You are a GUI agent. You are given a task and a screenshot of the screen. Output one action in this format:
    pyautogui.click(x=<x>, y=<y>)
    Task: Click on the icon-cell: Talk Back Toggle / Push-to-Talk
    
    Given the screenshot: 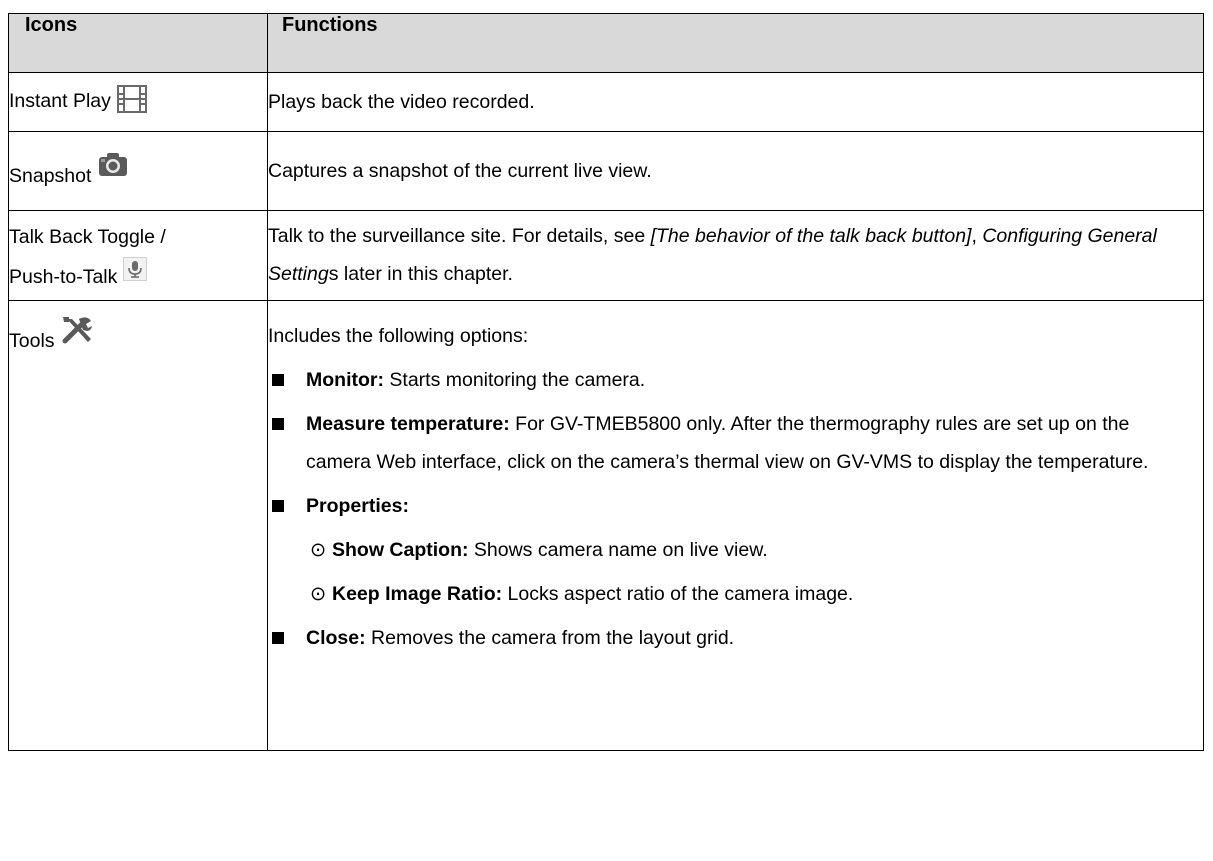 What is the action you would take?
    pyautogui.click(x=138, y=255)
    